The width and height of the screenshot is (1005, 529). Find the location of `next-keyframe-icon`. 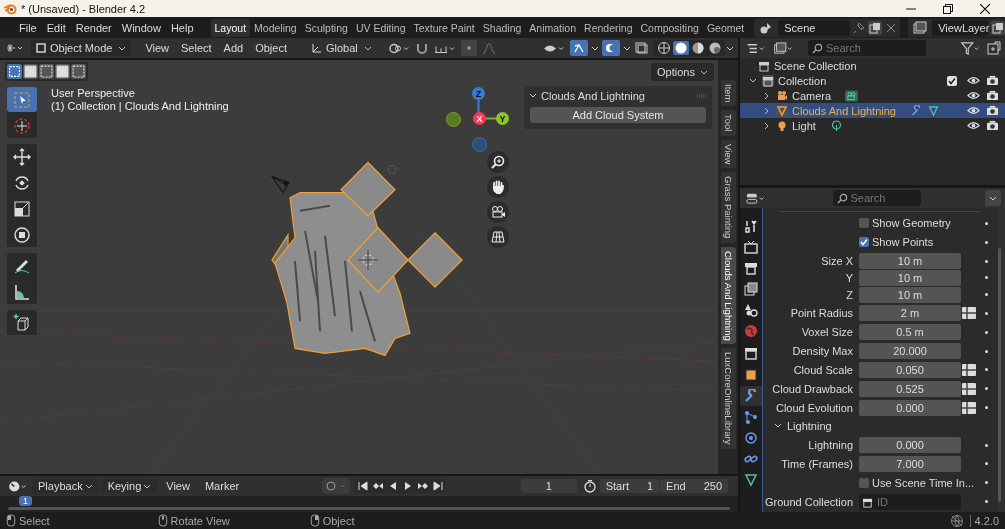

next-keyframe-icon is located at coordinates (423, 486).